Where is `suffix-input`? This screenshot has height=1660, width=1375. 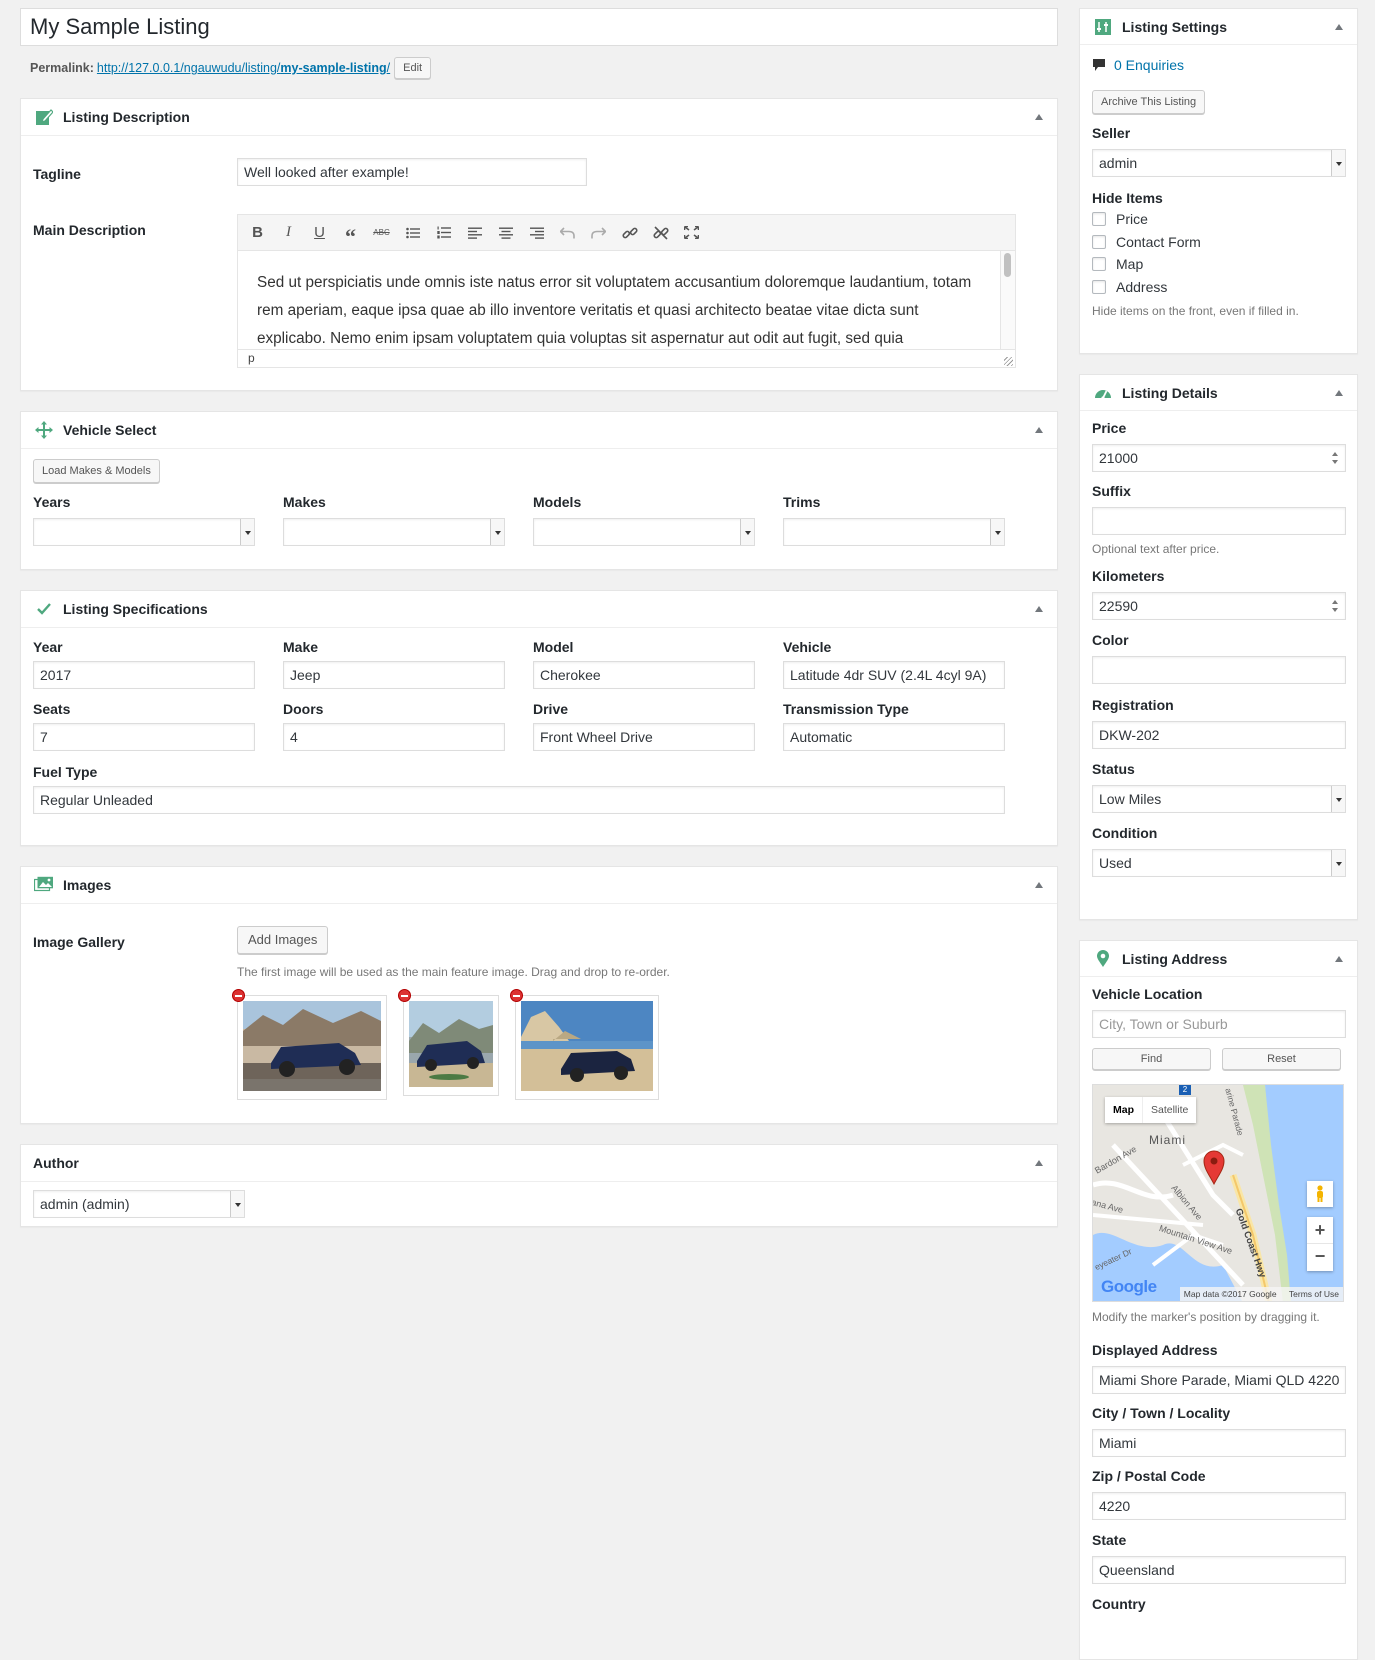 suffix-input is located at coordinates (1219, 521).